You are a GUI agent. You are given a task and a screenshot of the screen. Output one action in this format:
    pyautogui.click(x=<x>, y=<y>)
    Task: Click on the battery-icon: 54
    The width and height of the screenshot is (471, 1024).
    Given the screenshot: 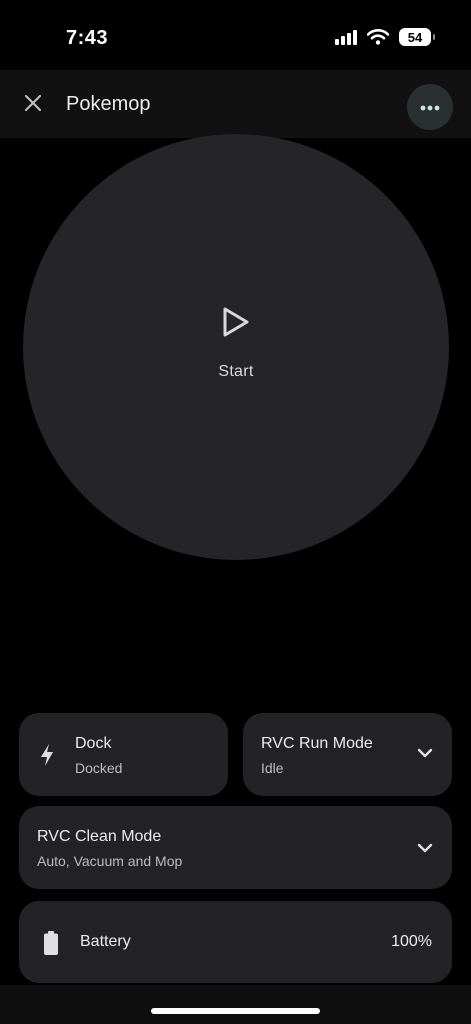 What is the action you would take?
    pyautogui.click(x=417, y=37)
    